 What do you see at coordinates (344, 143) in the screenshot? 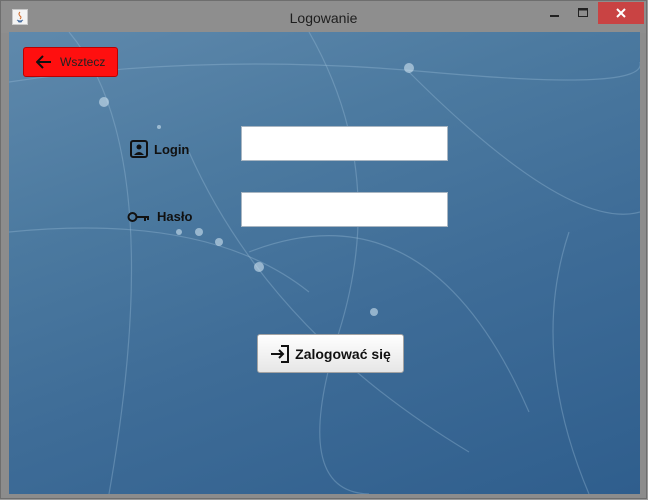
I see `login-input` at bounding box center [344, 143].